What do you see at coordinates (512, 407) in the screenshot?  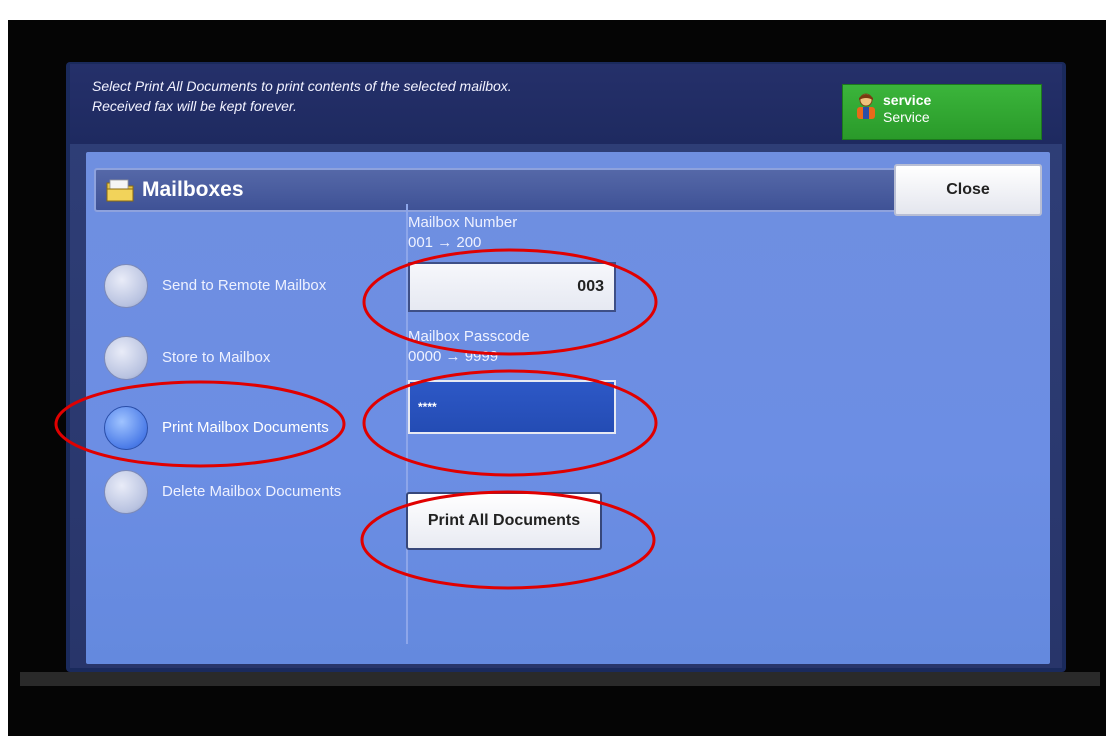 I see `mailbox-passcode-field: ****` at bounding box center [512, 407].